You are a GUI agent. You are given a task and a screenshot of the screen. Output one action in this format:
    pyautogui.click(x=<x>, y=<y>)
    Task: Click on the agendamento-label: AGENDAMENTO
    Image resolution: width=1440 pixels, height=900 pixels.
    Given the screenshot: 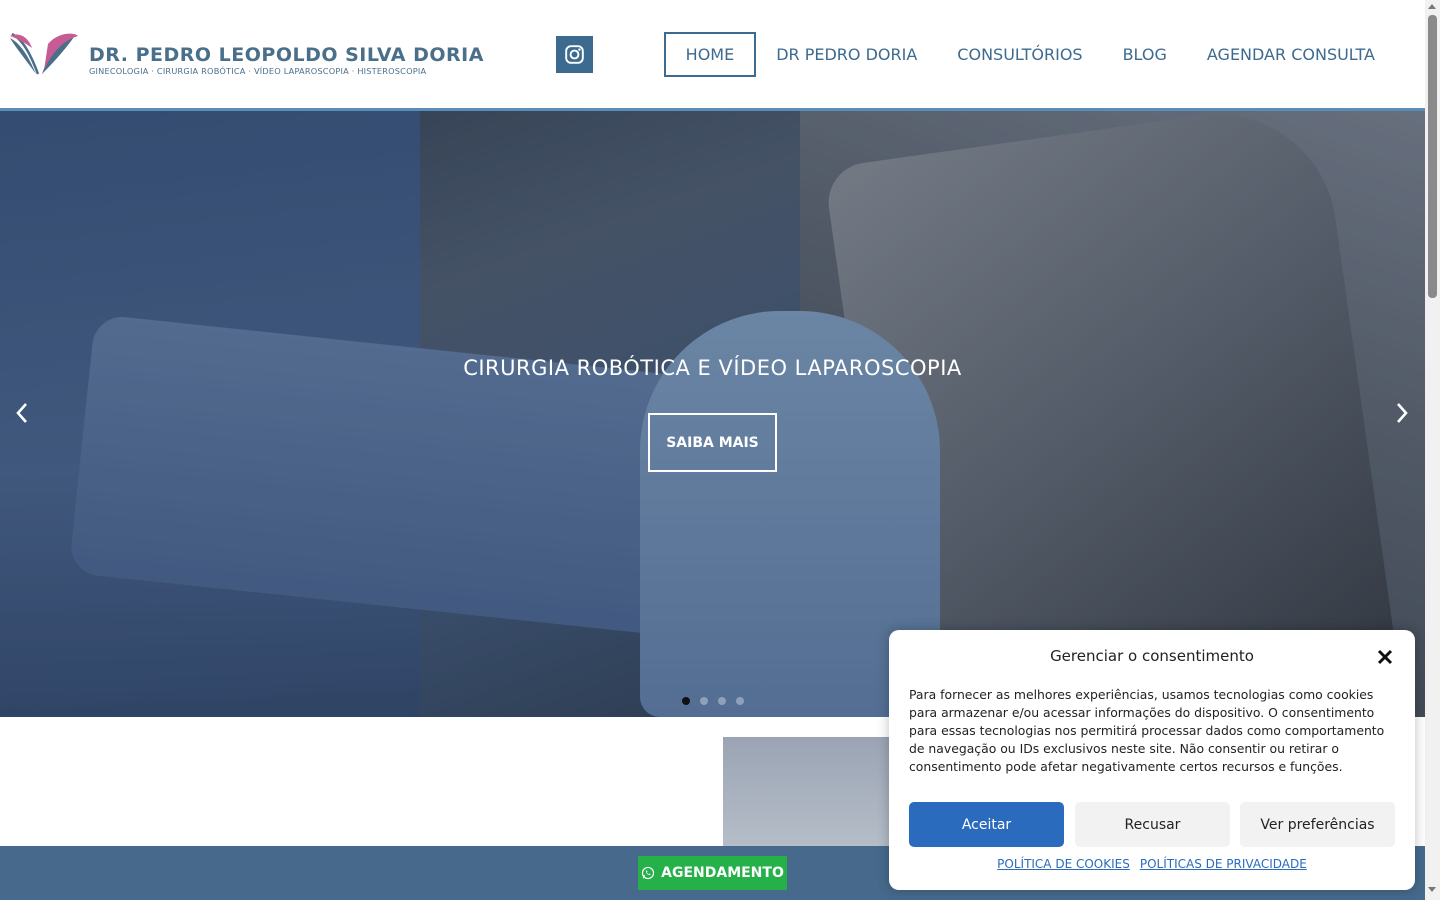 What is the action you would take?
    pyautogui.click(x=722, y=873)
    